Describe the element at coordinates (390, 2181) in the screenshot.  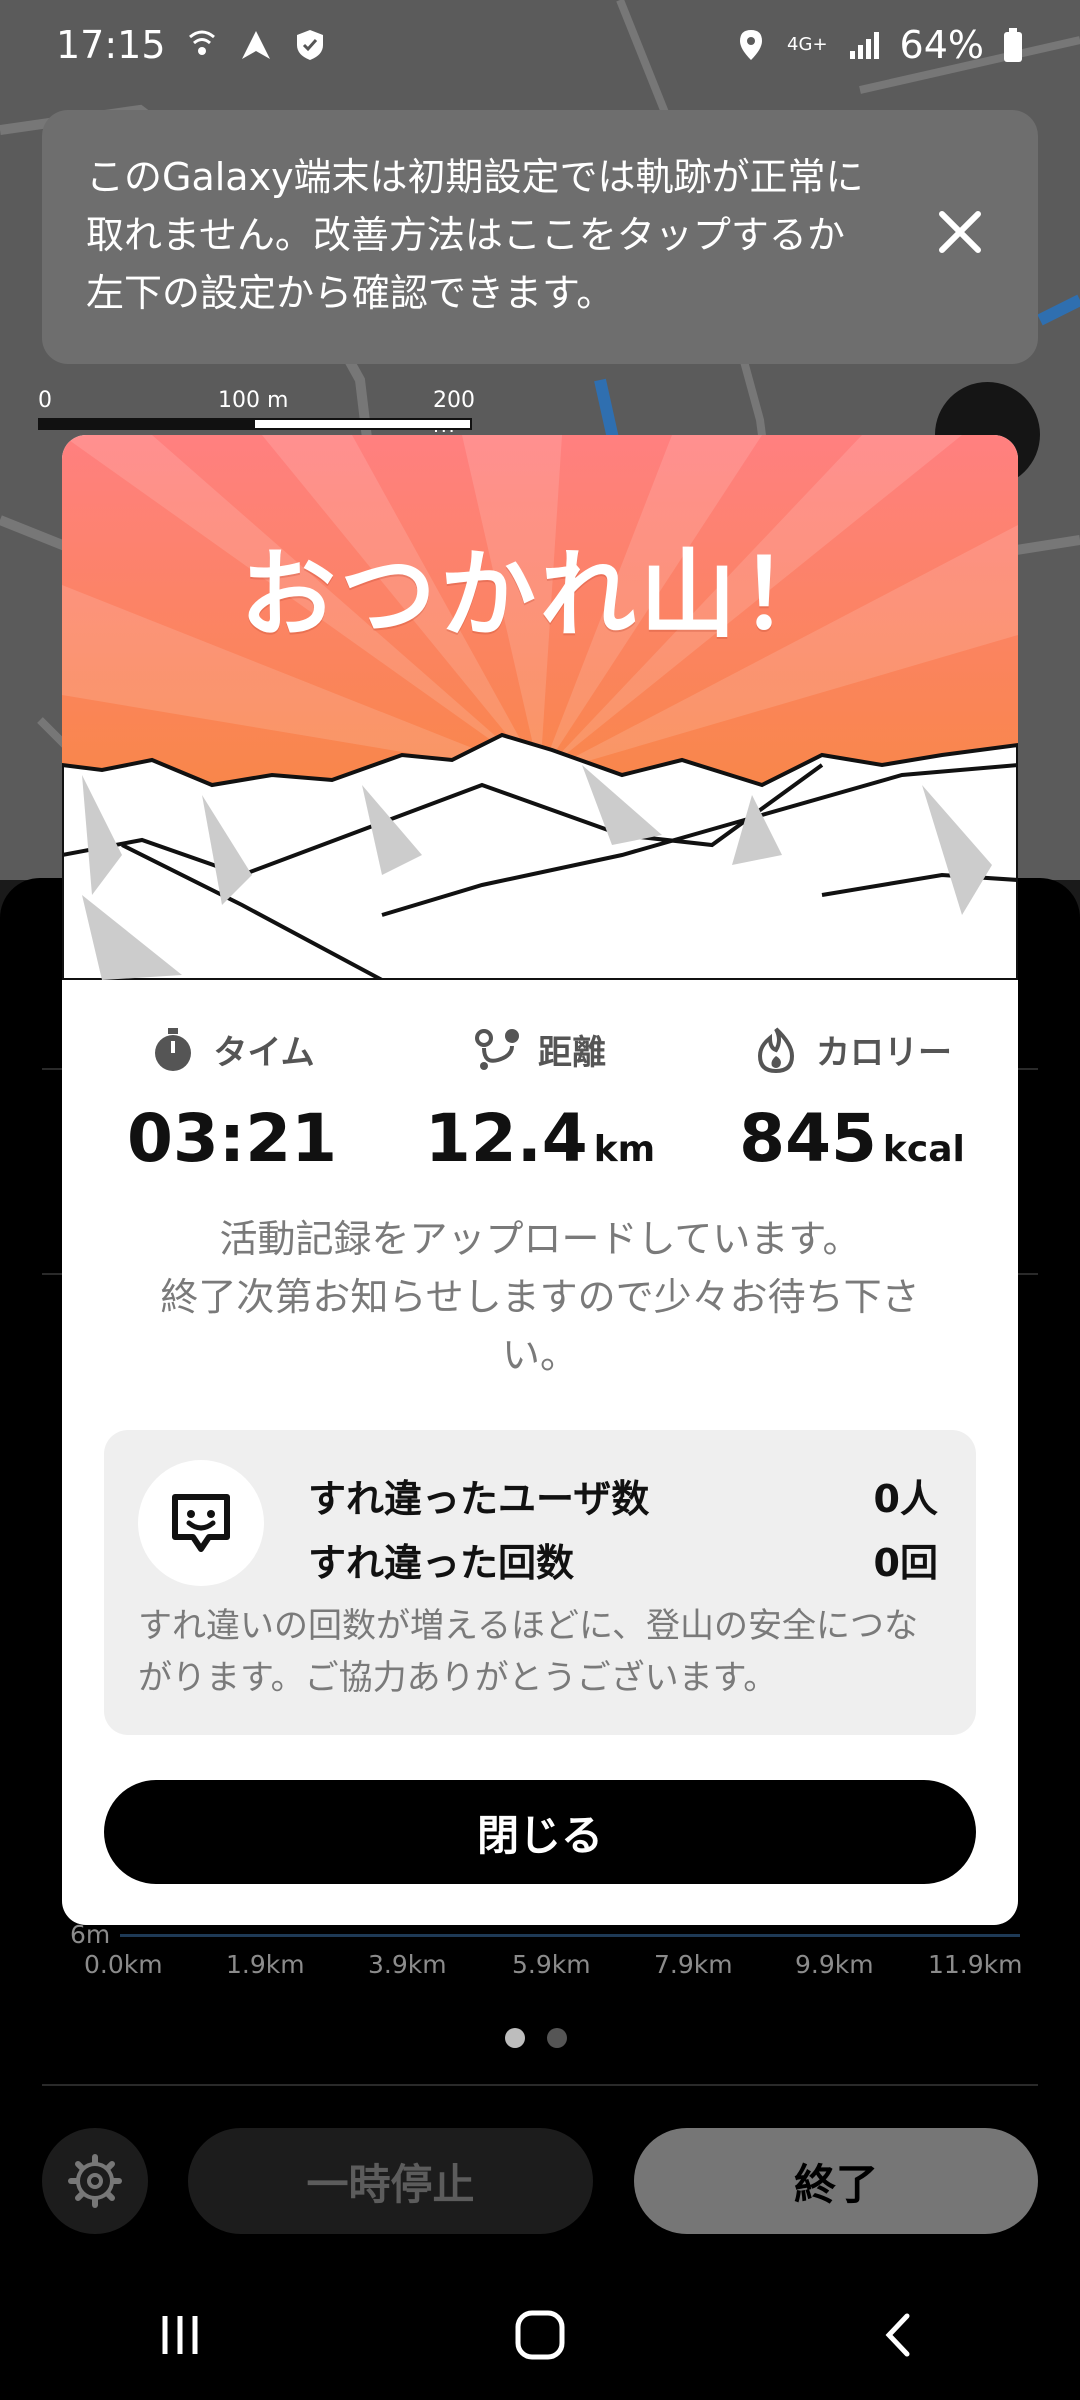
I see `pause-button: 一時停止` at that location.